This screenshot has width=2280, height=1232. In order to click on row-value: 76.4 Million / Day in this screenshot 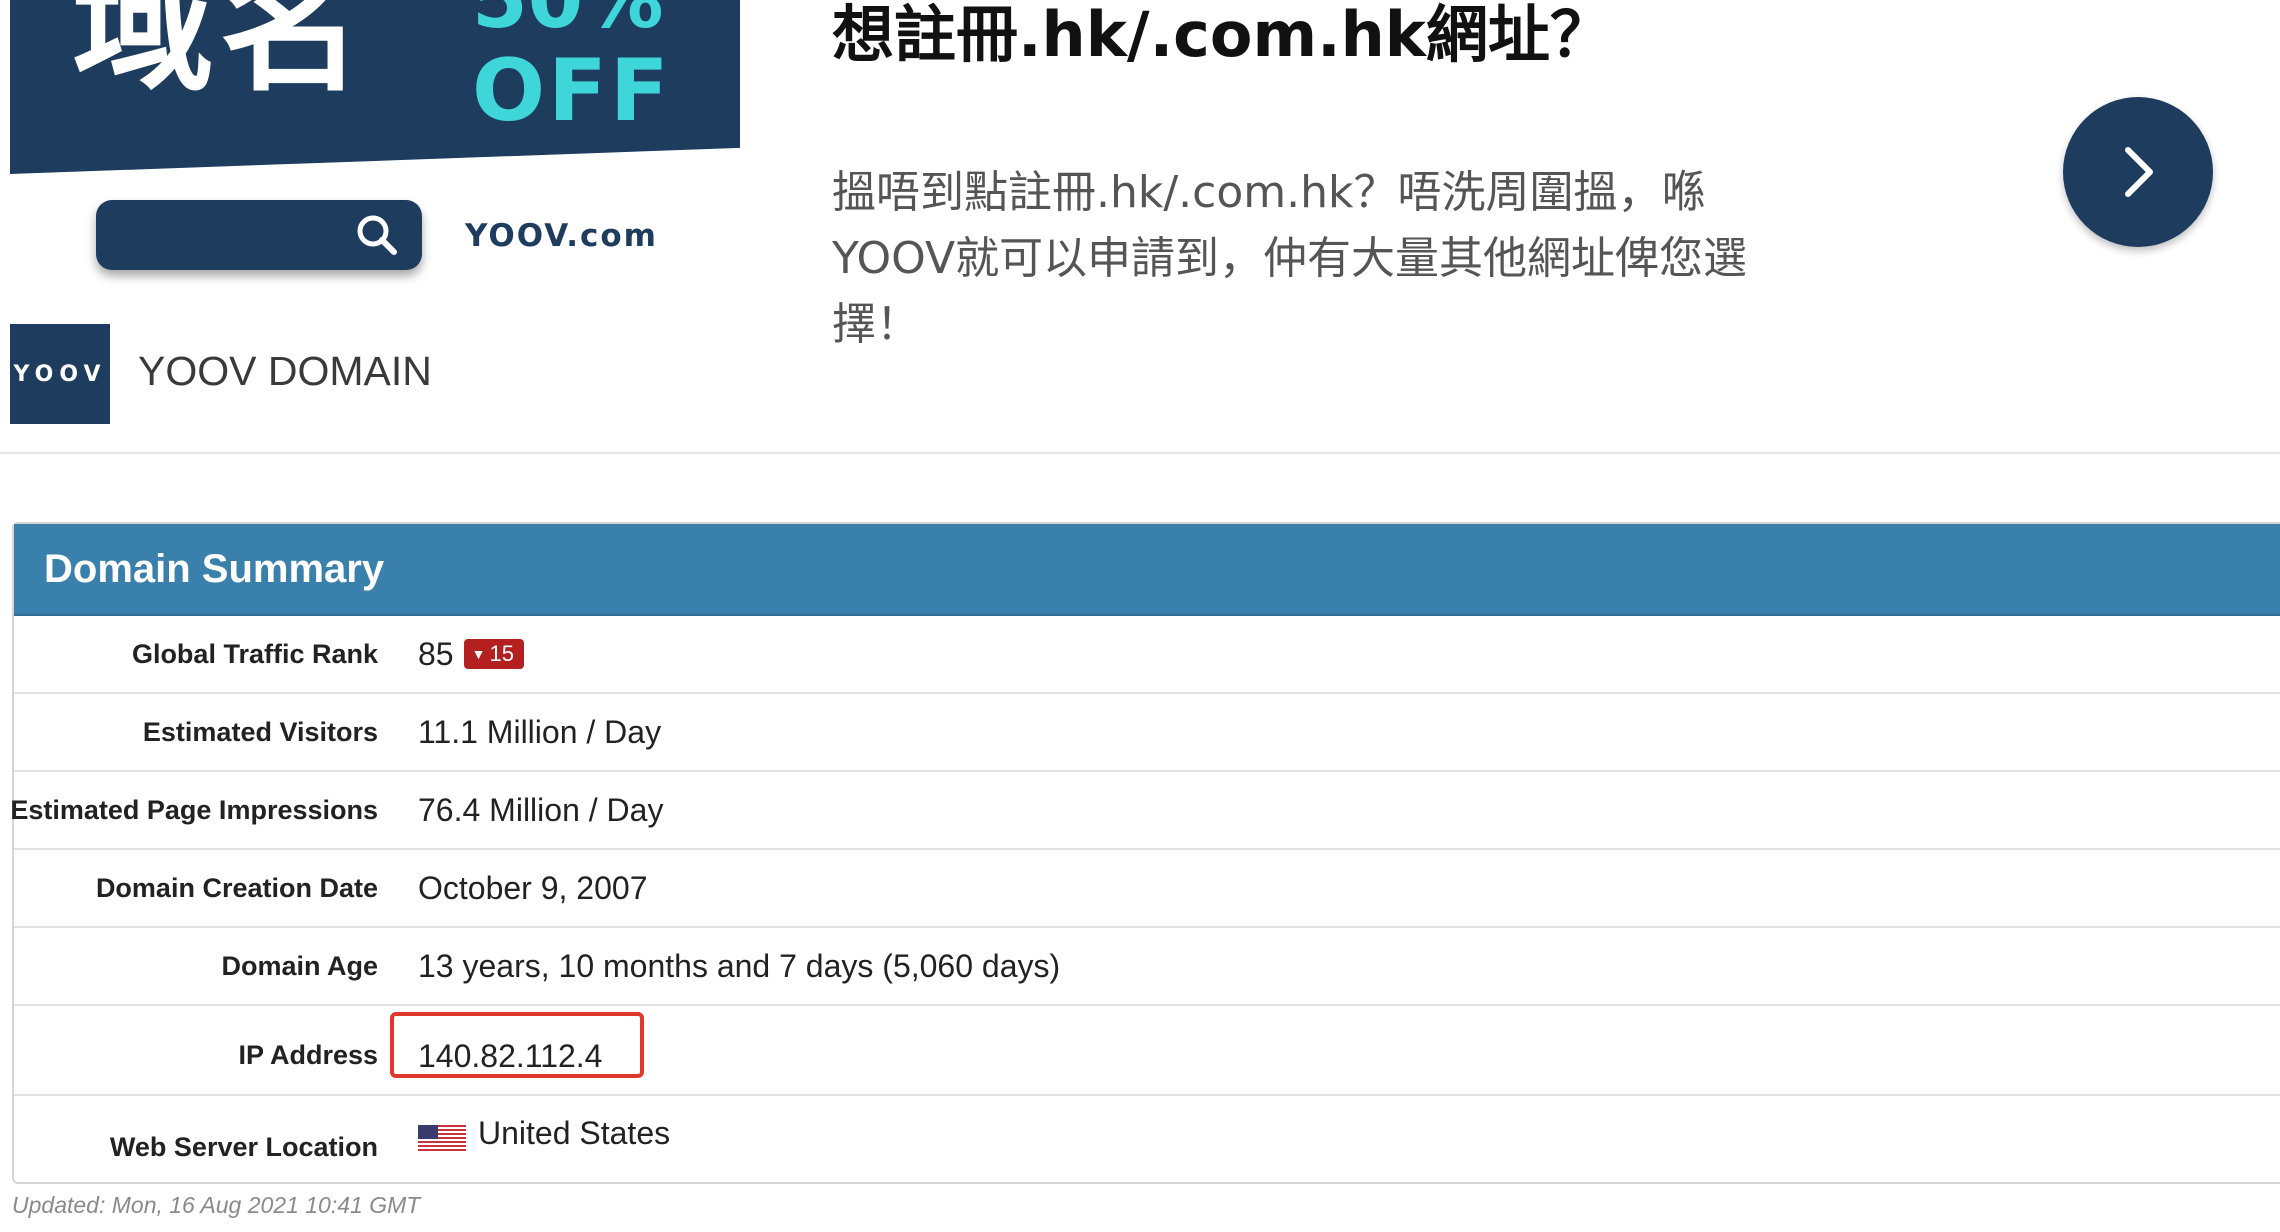, I will do `click(541, 809)`.